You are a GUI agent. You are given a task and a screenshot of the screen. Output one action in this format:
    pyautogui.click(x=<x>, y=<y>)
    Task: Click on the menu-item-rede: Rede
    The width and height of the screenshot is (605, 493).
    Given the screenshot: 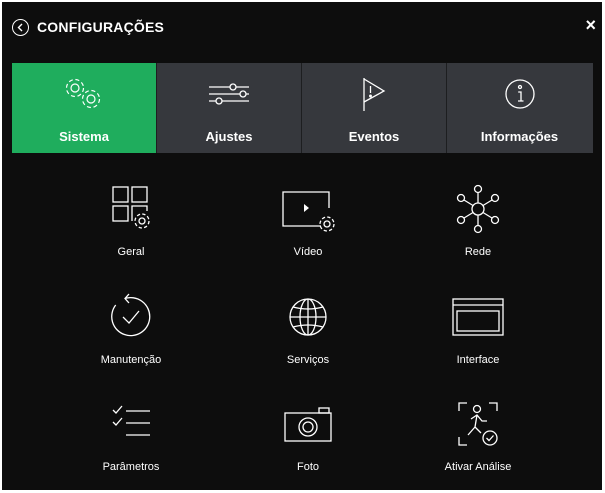 What is the action you would take?
    pyautogui.click(x=478, y=229)
    